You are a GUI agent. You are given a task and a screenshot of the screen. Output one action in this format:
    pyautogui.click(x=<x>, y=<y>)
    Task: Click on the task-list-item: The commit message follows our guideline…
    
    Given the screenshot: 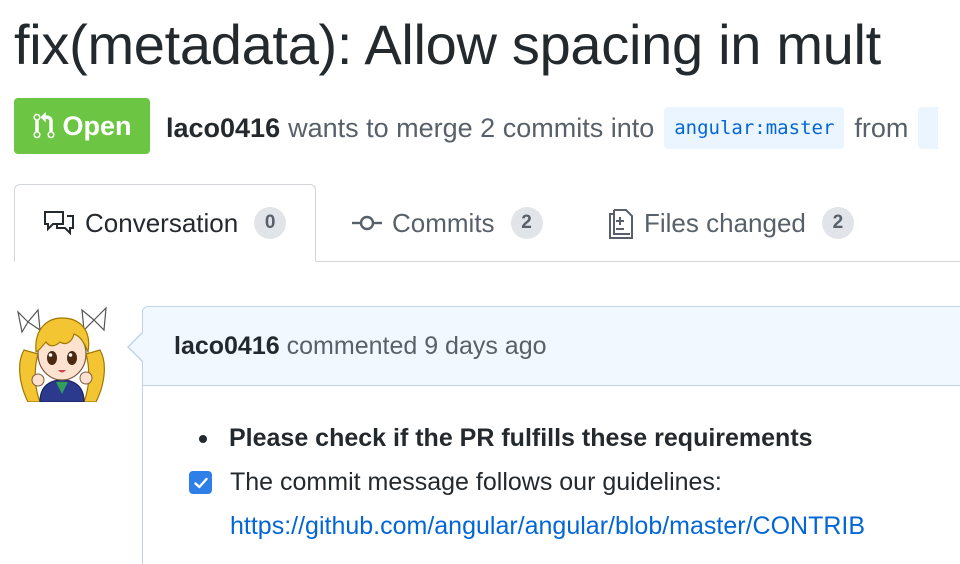 What is the action you would take?
    pyautogui.click(x=455, y=482)
    